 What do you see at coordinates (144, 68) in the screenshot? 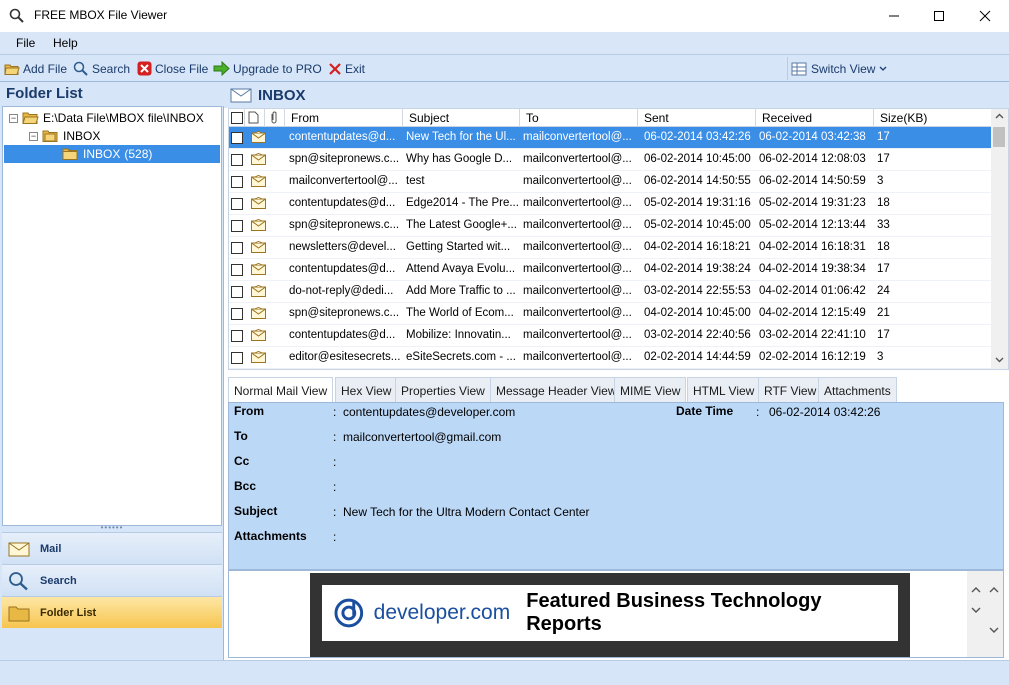
I see `close-red-icon` at bounding box center [144, 68].